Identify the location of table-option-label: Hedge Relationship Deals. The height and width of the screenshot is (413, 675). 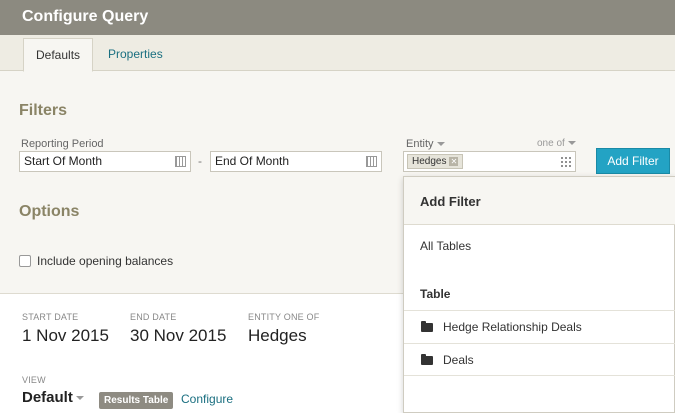
(512, 327).